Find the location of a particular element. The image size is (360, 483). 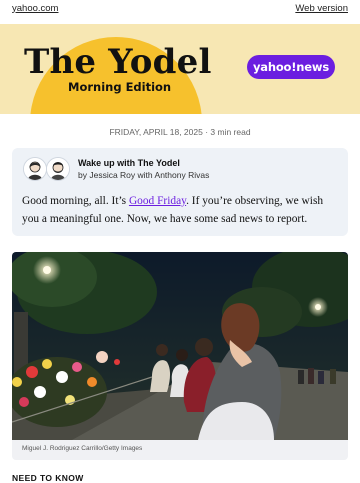

dateline: FRIDAY, APRIL 18, 2025 · 3 min read is located at coordinates (180, 132).